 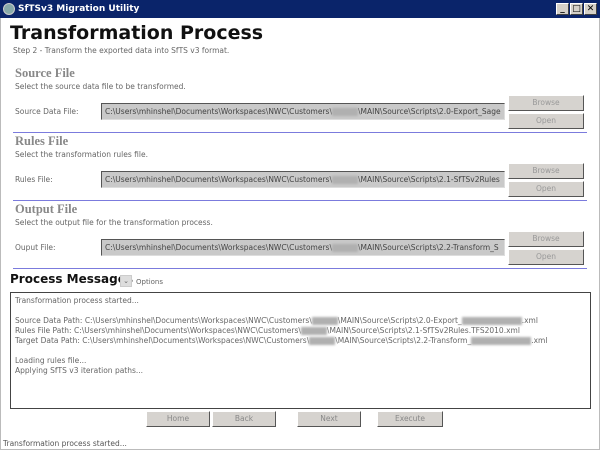 What do you see at coordinates (35, 247) in the screenshot?
I see `output-file-label: Ouput File:` at bounding box center [35, 247].